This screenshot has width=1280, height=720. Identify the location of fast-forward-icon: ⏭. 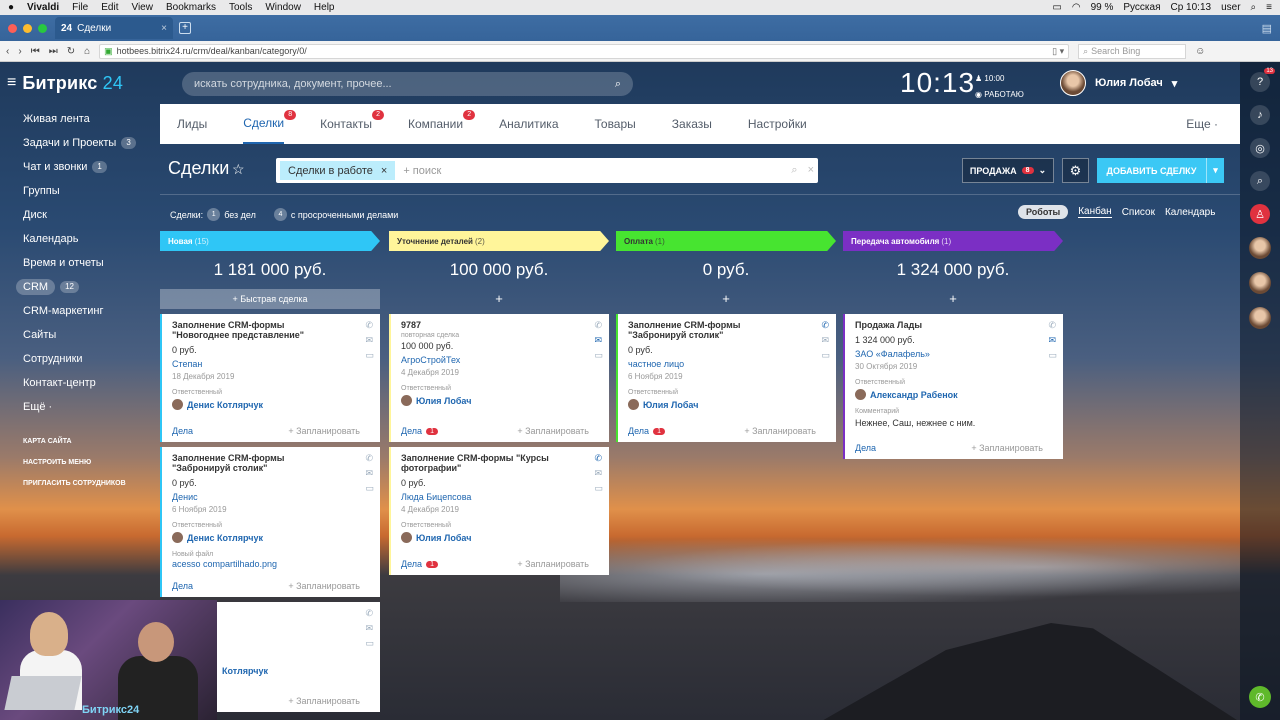
(53, 51).